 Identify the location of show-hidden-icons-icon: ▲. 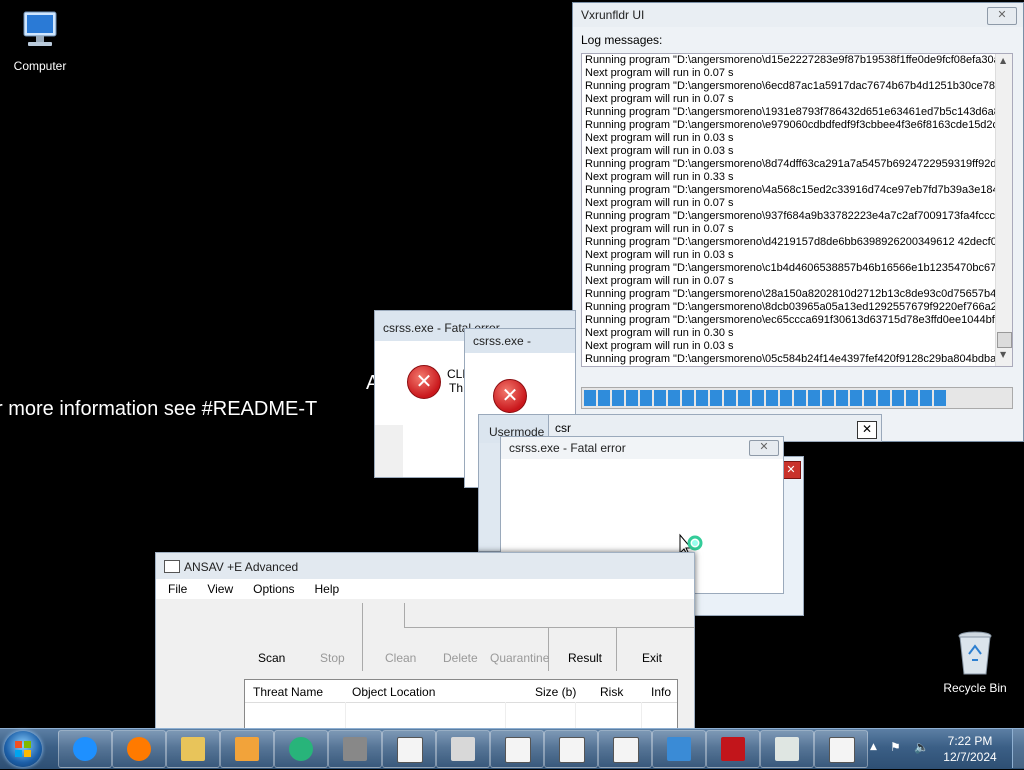
(873, 747).